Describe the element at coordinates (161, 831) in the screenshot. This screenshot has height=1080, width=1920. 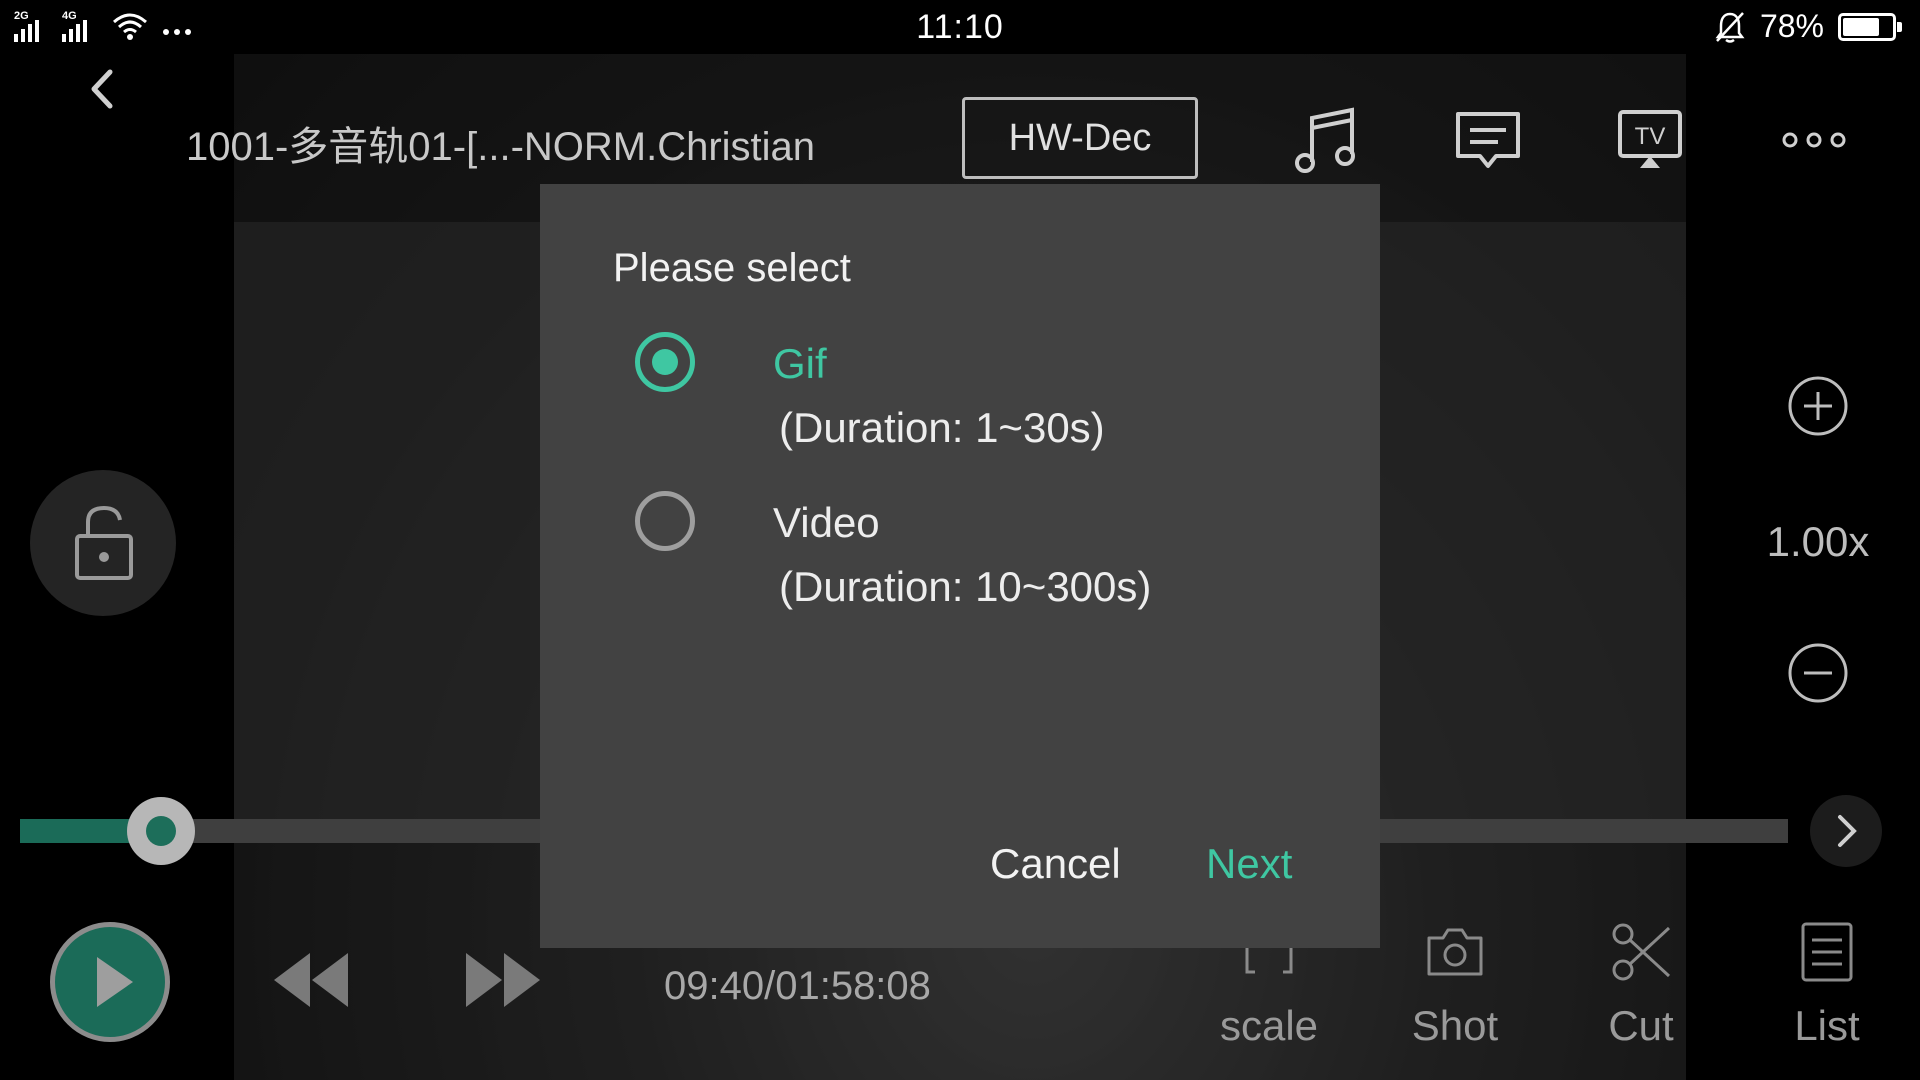
I see `seek-bar-thumb` at that location.